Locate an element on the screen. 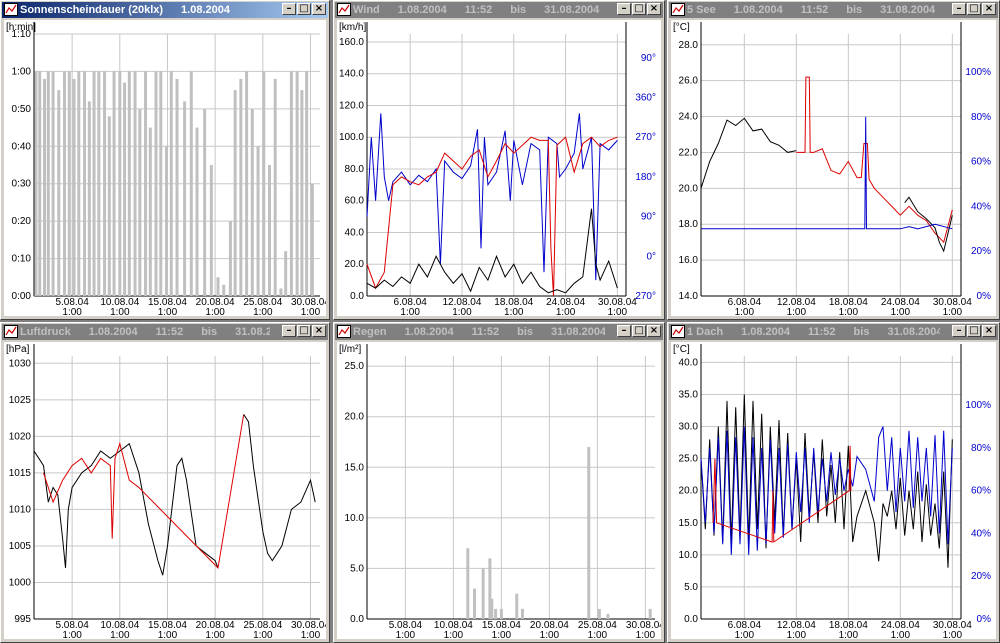 The image size is (1000, 643). y-tick-label: 18.0 is located at coordinates (689, 224).